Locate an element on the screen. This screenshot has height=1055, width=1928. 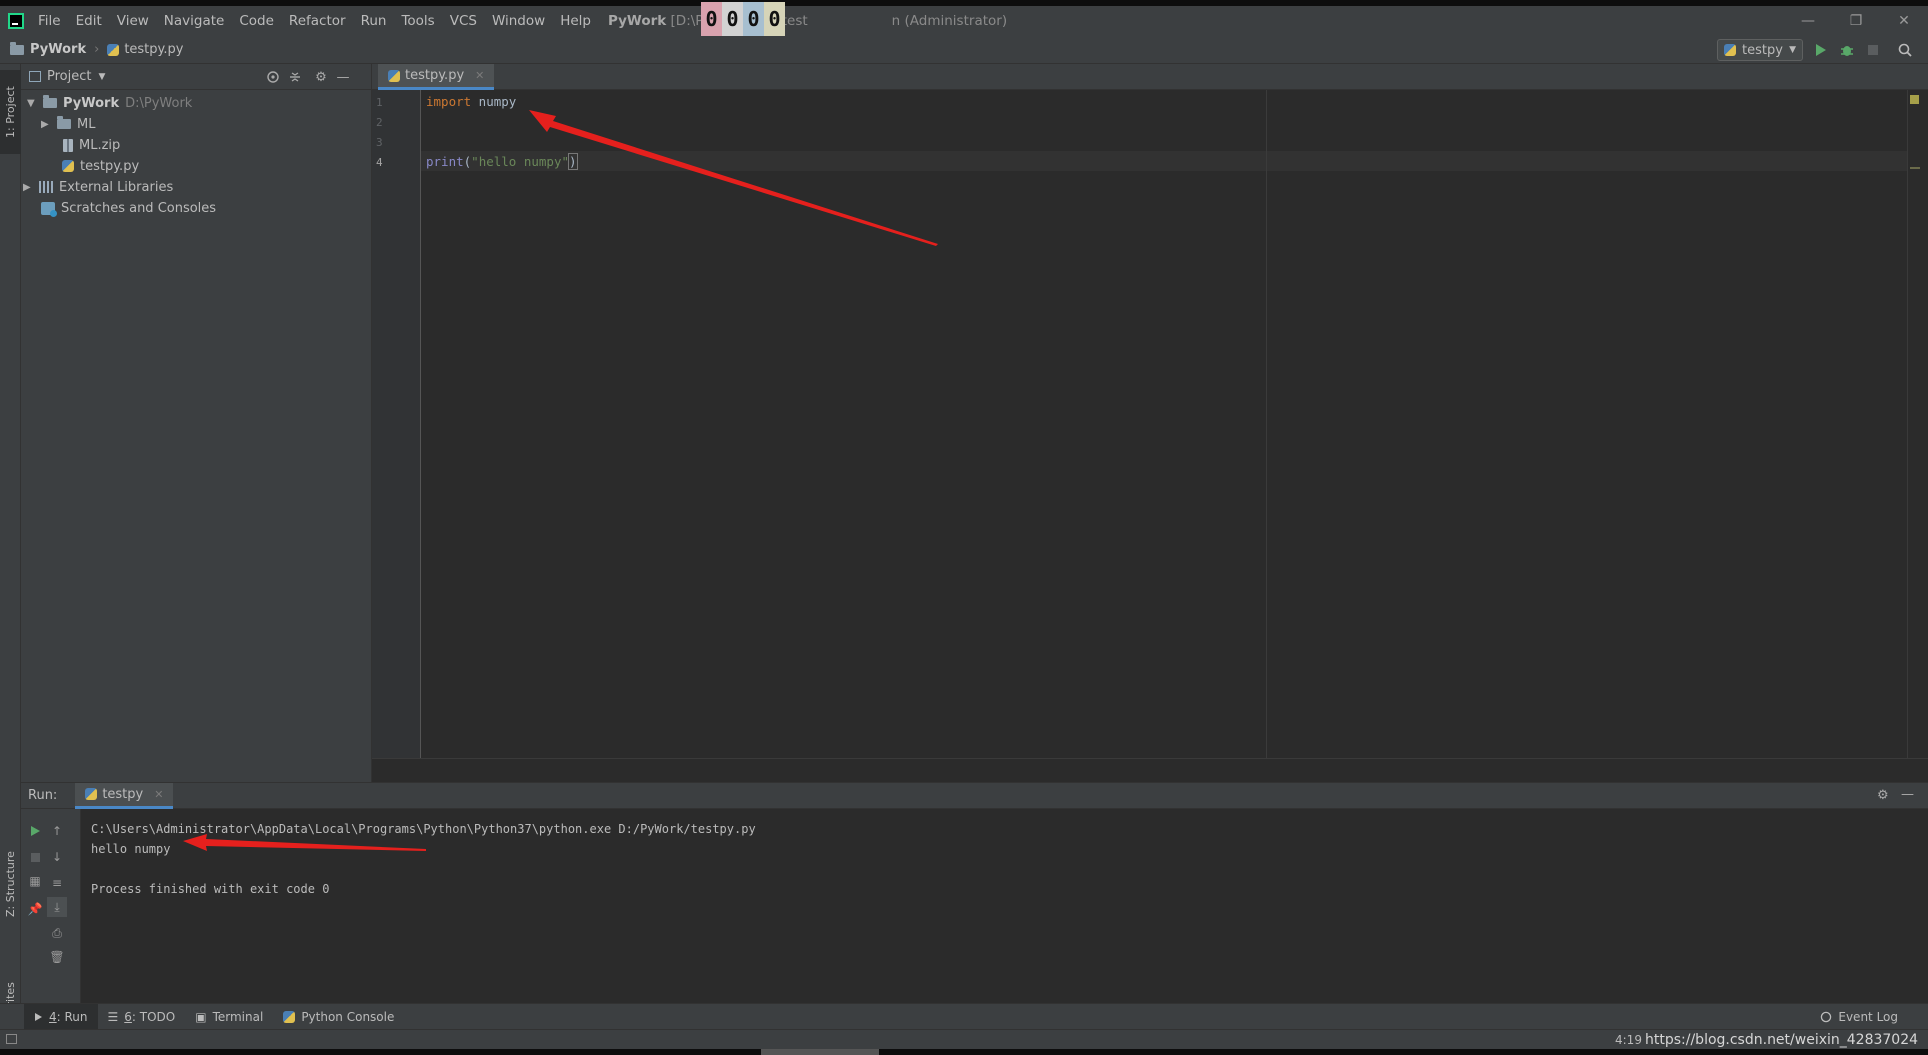
folder-icon is located at coordinates (64, 122).